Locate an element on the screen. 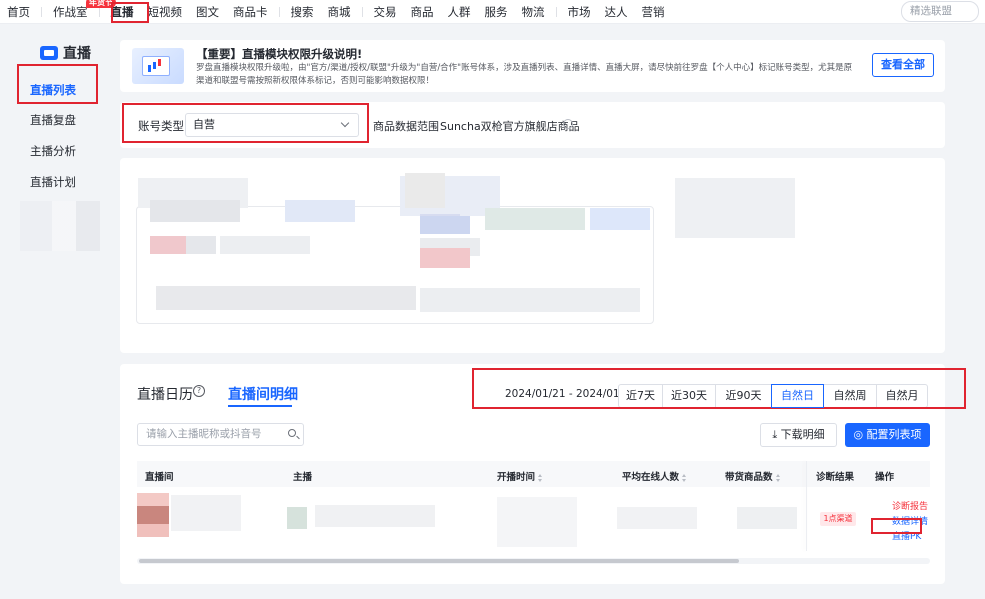 This screenshot has width=985, height=599. nav-mall: 商城 is located at coordinates (339, 12).